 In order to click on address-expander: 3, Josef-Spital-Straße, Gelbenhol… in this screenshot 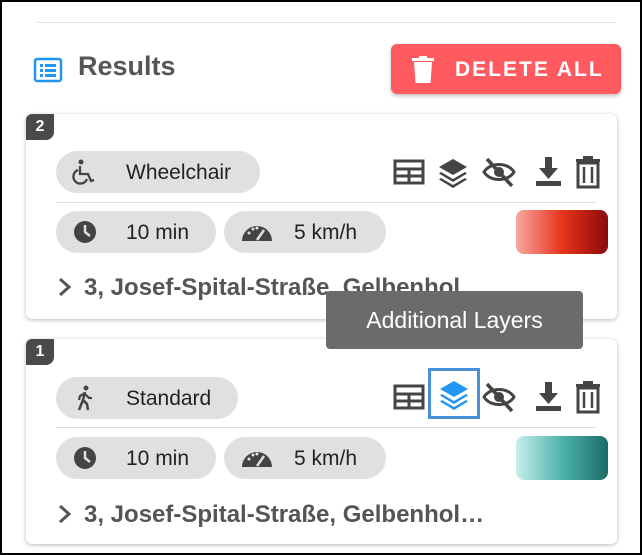, I will do `click(270, 515)`.